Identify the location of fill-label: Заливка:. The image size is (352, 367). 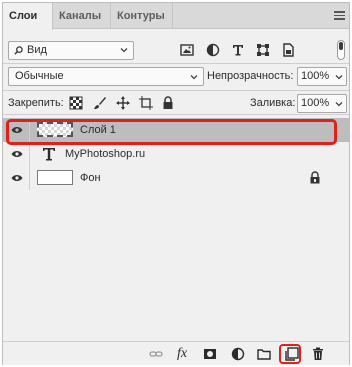
(273, 103).